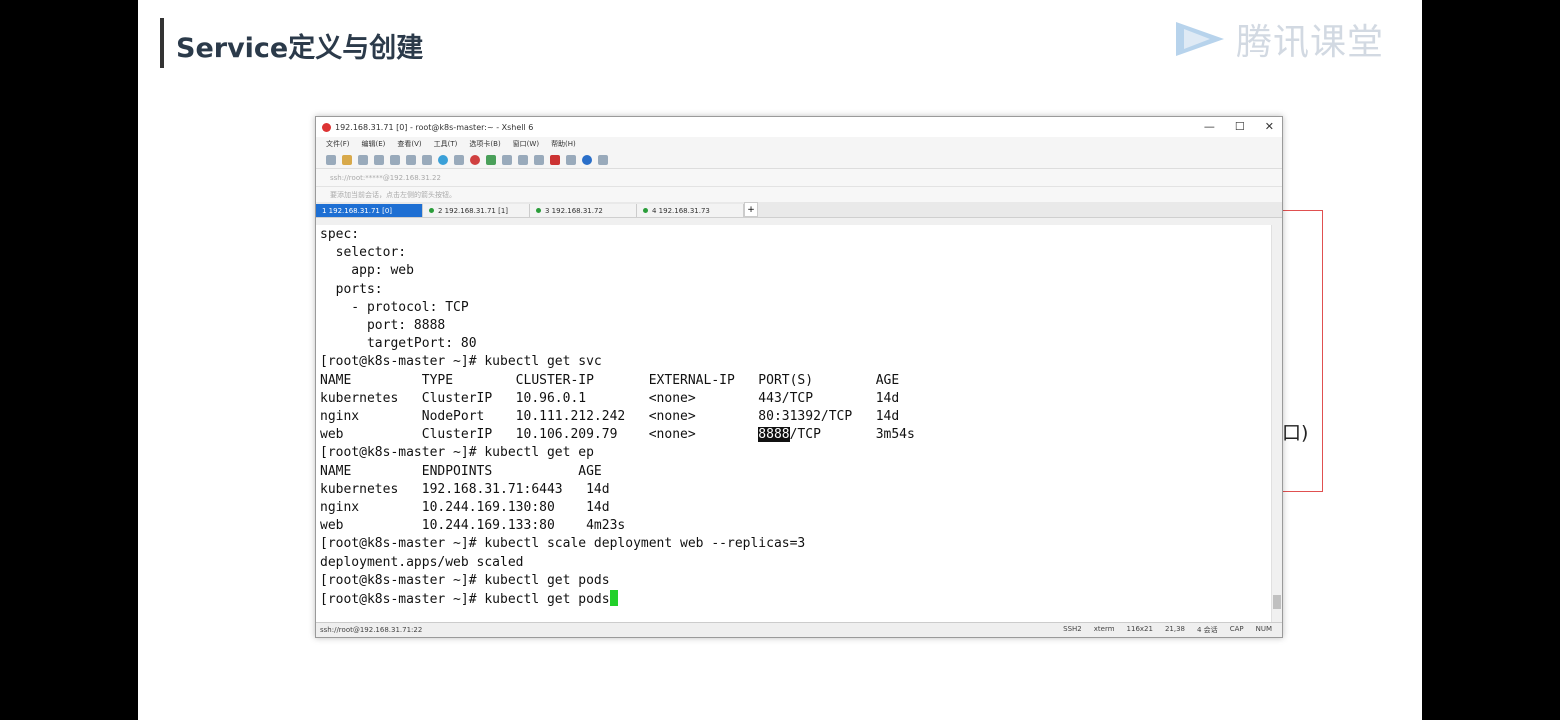 This screenshot has height=720, width=1560. I want to click on session-tab-4: 4 192.168.31.73, so click(690, 210).